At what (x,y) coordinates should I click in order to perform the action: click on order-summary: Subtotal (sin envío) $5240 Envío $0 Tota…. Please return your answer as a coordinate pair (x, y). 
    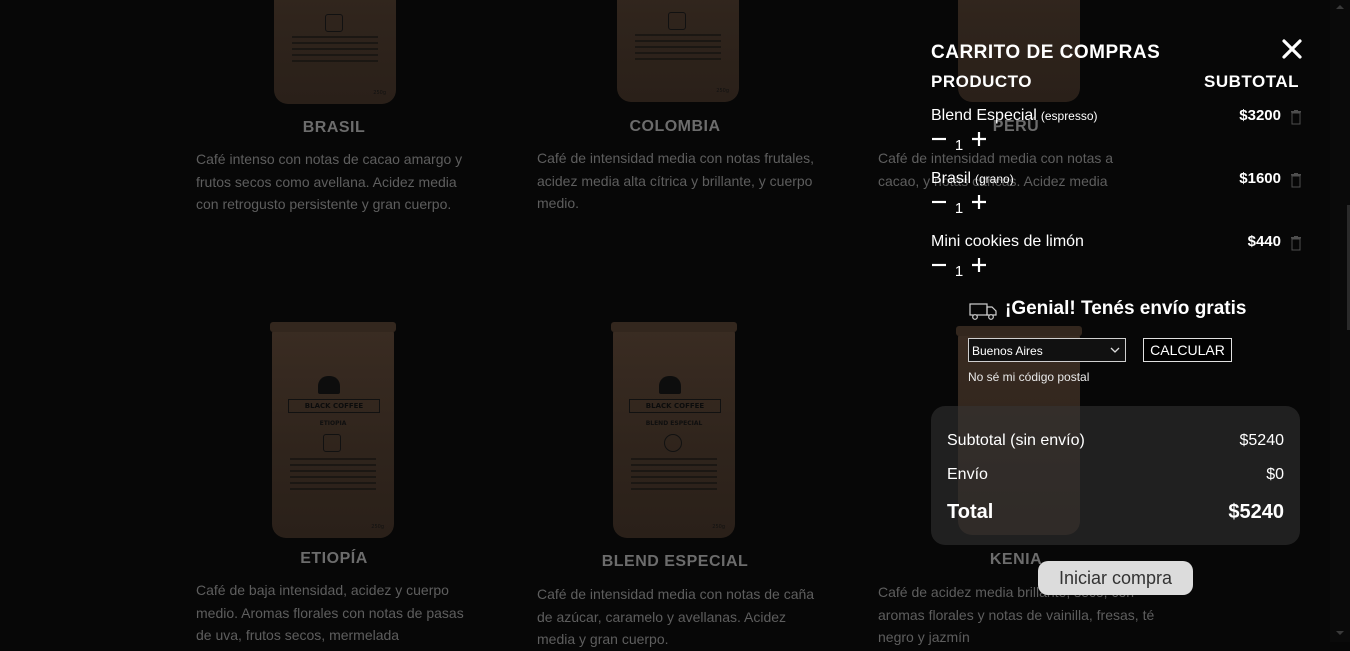
    Looking at the image, I should click on (1115, 475).